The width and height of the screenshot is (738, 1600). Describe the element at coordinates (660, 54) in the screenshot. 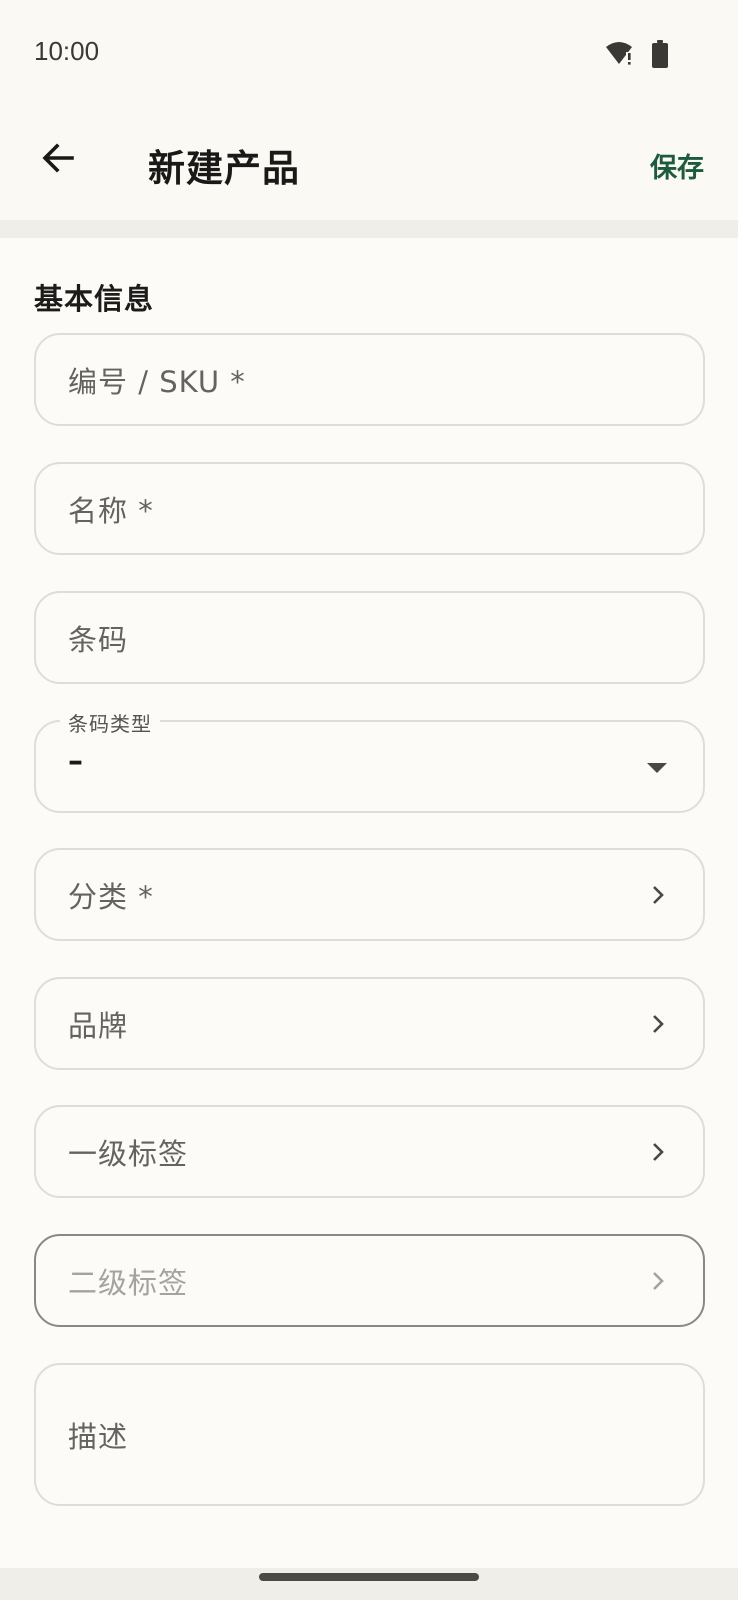

I see `battery-icon` at that location.